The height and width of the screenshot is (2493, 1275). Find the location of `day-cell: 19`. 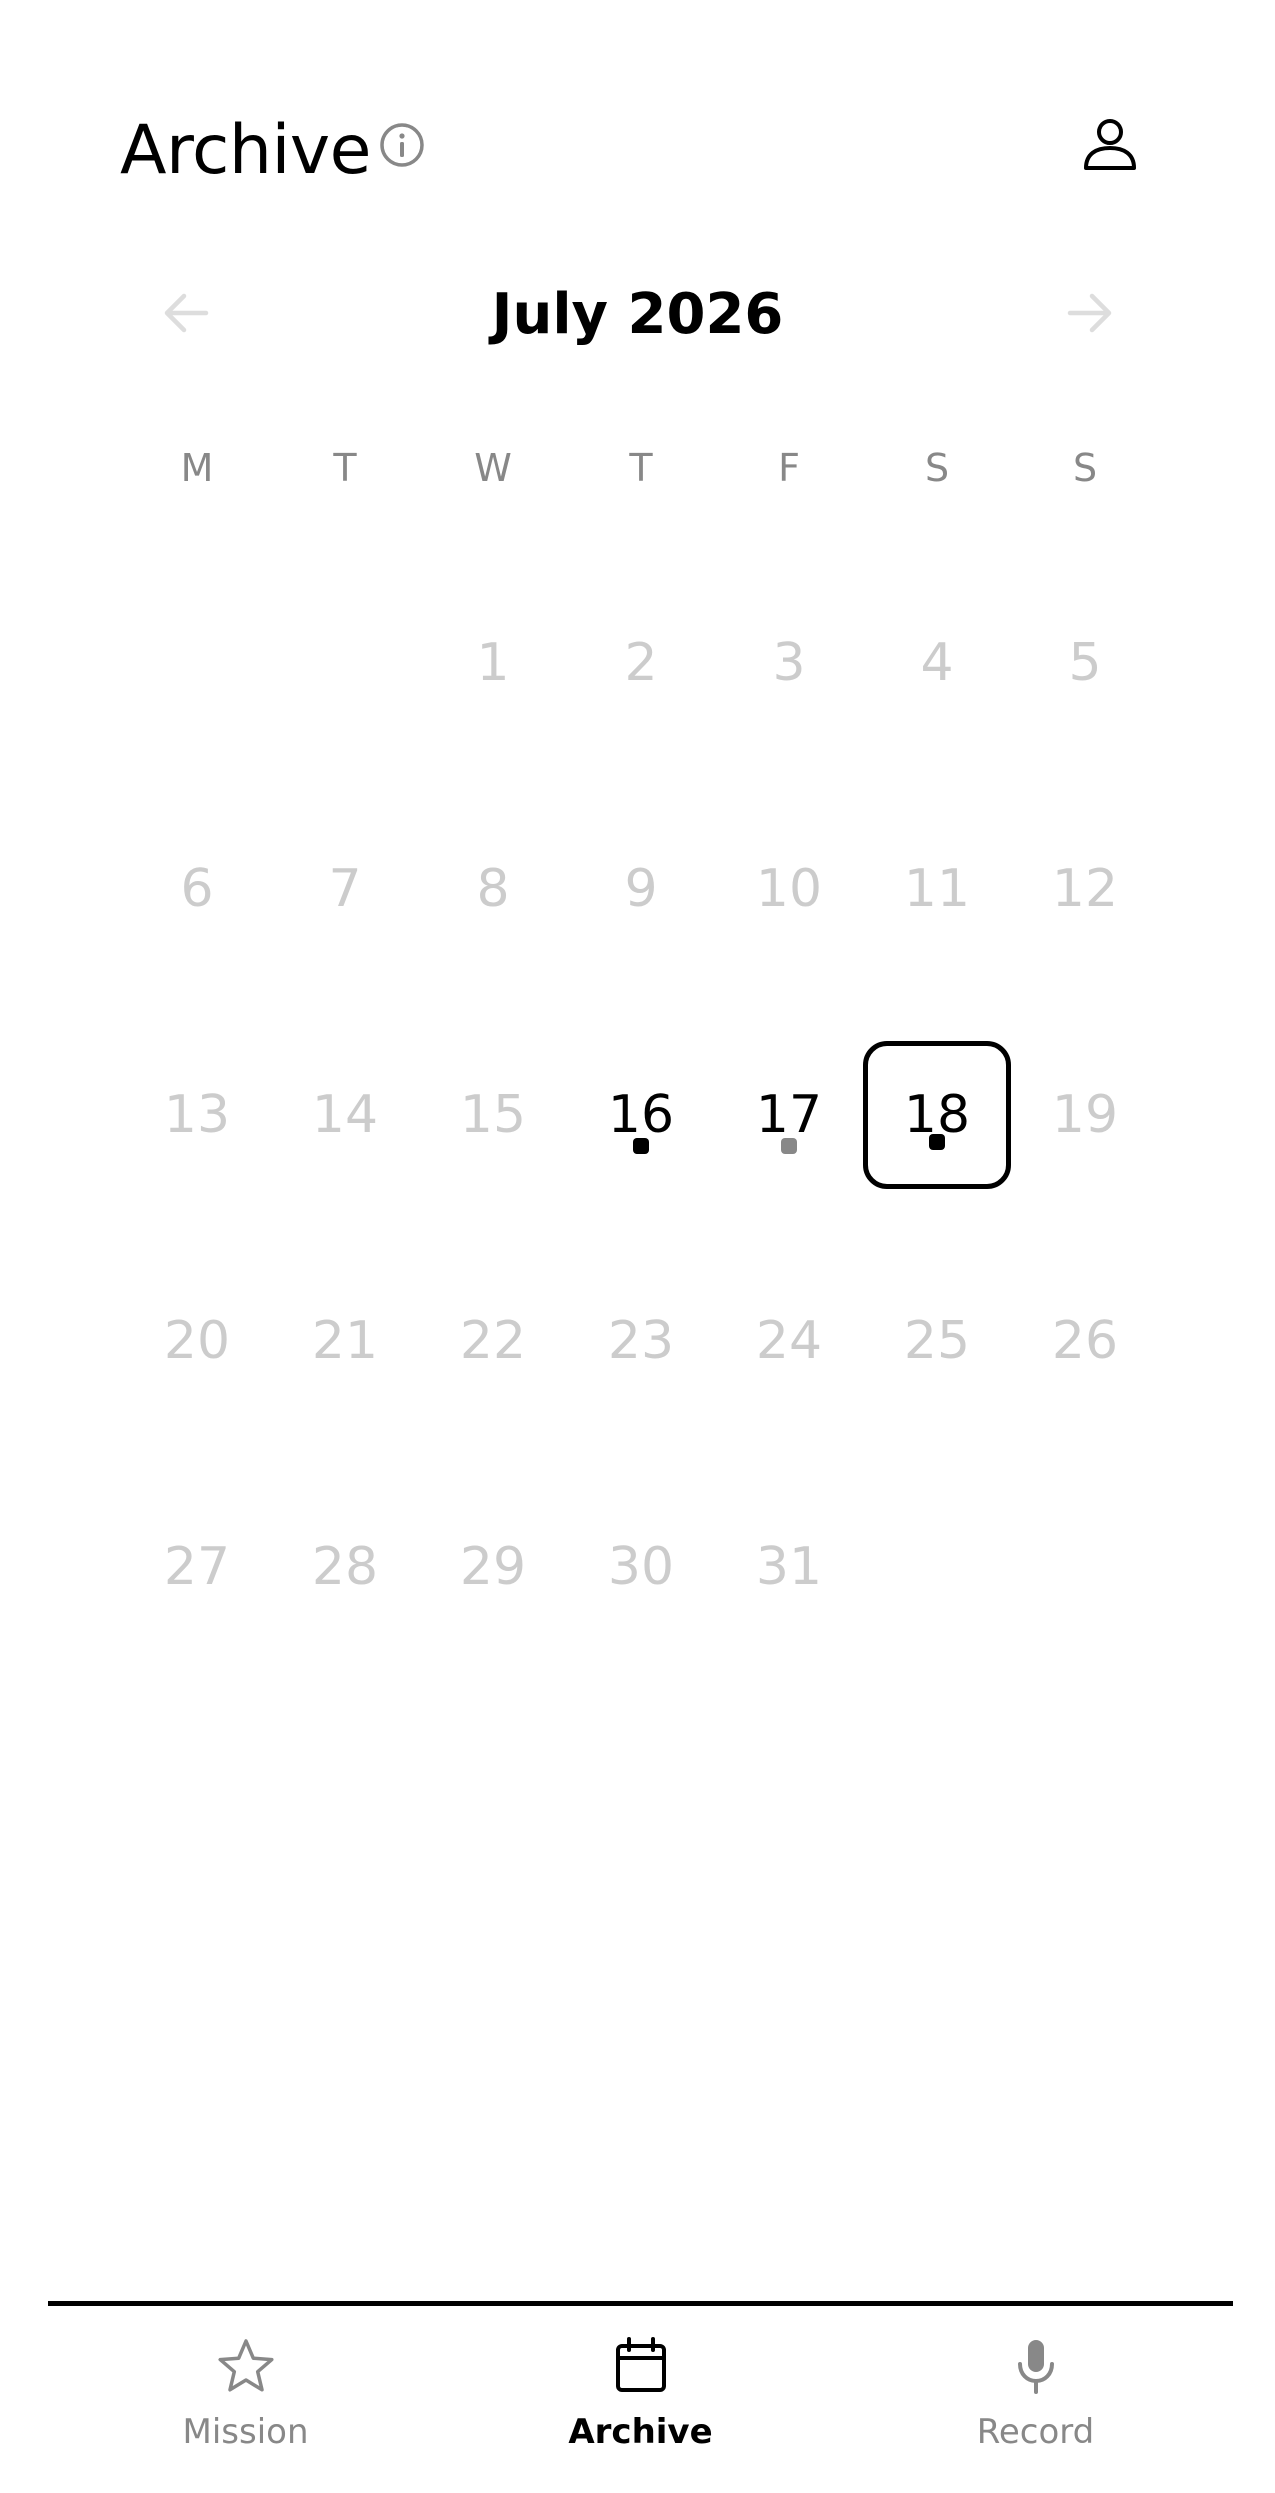

day-cell: 19 is located at coordinates (1085, 1115).